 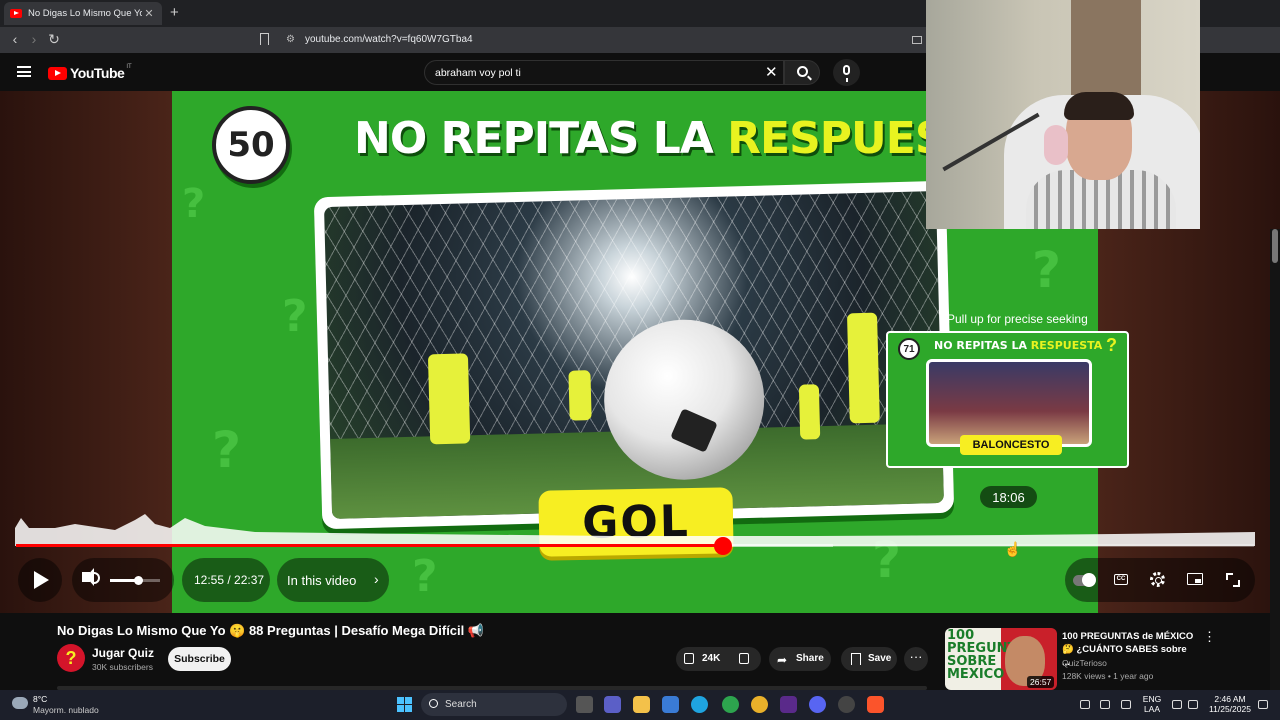 What do you see at coordinates (612, 704) in the screenshot?
I see `teams-icon` at bounding box center [612, 704].